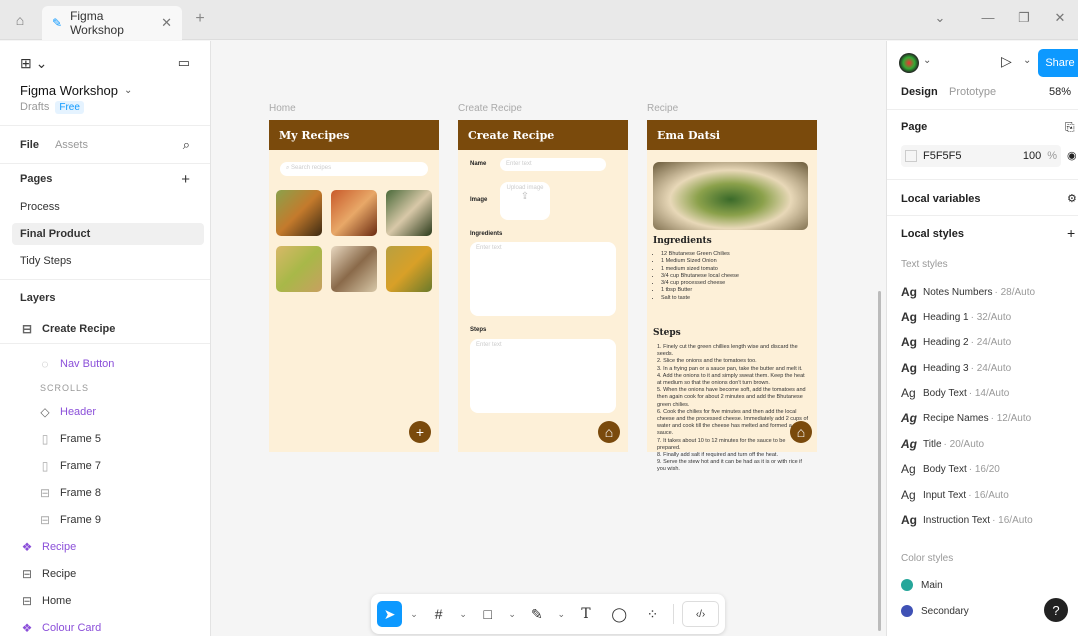  What do you see at coordinates (1056, 610) in the screenshot?
I see `help-button: ?` at bounding box center [1056, 610].